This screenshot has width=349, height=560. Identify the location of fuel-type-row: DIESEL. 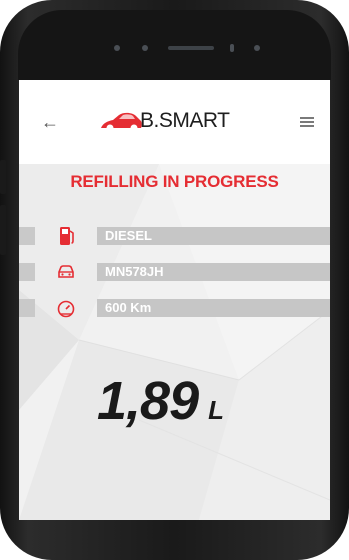
(174, 236).